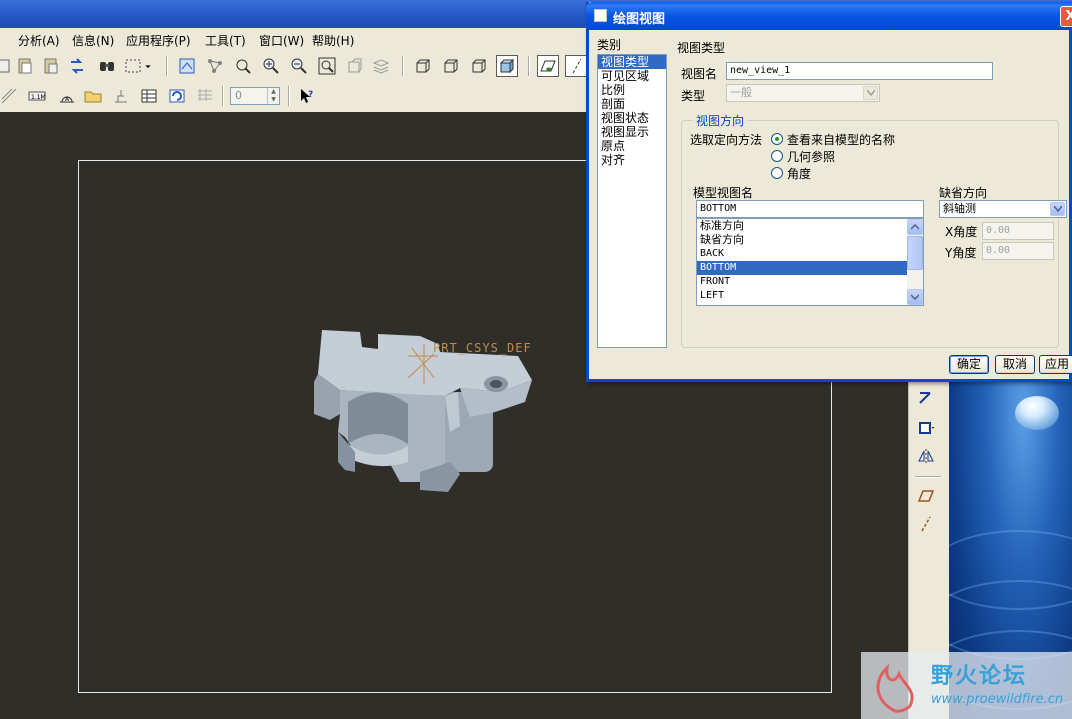 The image size is (1072, 719). I want to click on menu-item-edit: ）, so click(4, 40).